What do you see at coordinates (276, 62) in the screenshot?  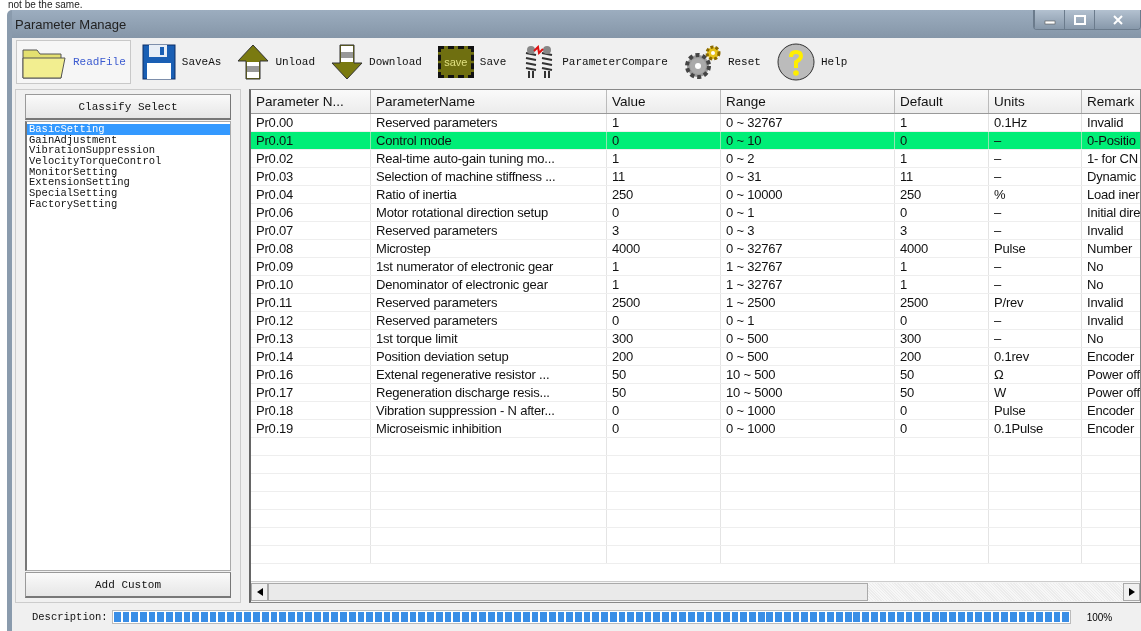 I see `toolbar-button: Unload` at bounding box center [276, 62].